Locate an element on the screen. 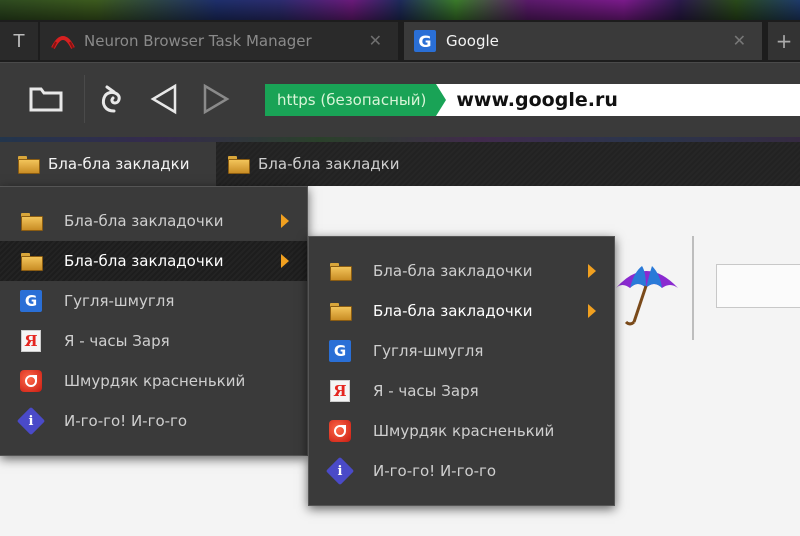  menu-item-folder-highlighted: Бла-бла закладочки is located at coordinates (153, 261).